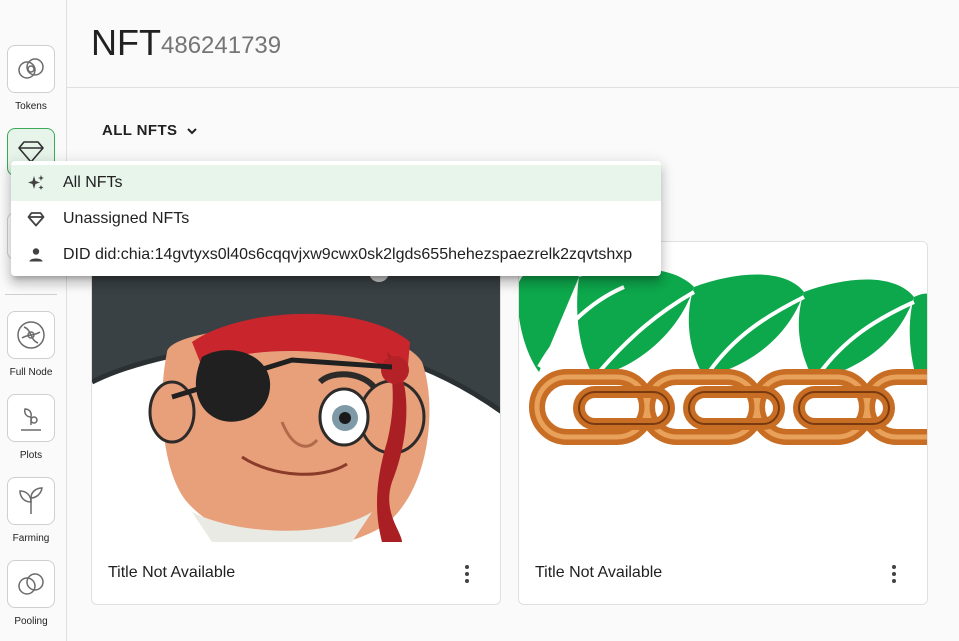 This screenshot has height=641, width=959. Describe the element at coordinates (513, 44) in the screenshot. I see `page-header: NFT 486241739` at that location.